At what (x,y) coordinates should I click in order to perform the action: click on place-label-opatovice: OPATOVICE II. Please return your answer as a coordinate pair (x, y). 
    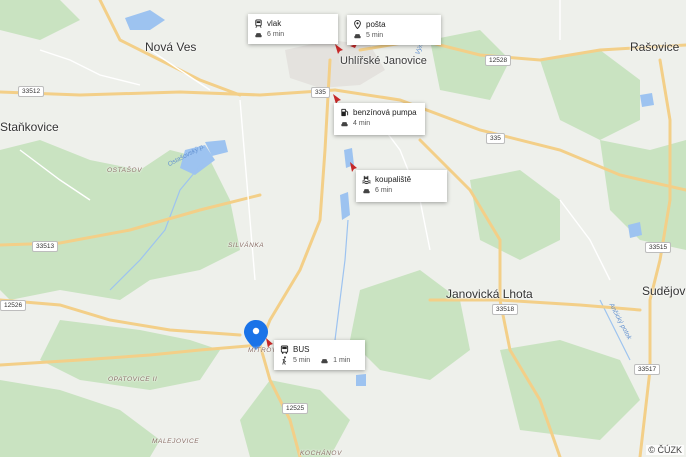
    Looking at the image, I should click on (133, 379).